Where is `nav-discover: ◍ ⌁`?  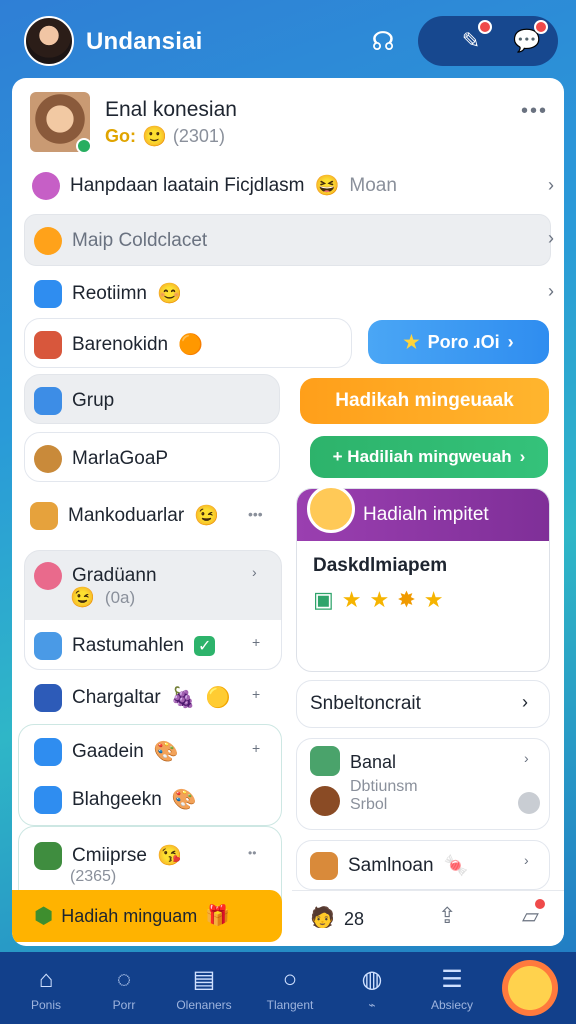
nav-discover: ◍ ⌁ is located at coordinates (372, 988).